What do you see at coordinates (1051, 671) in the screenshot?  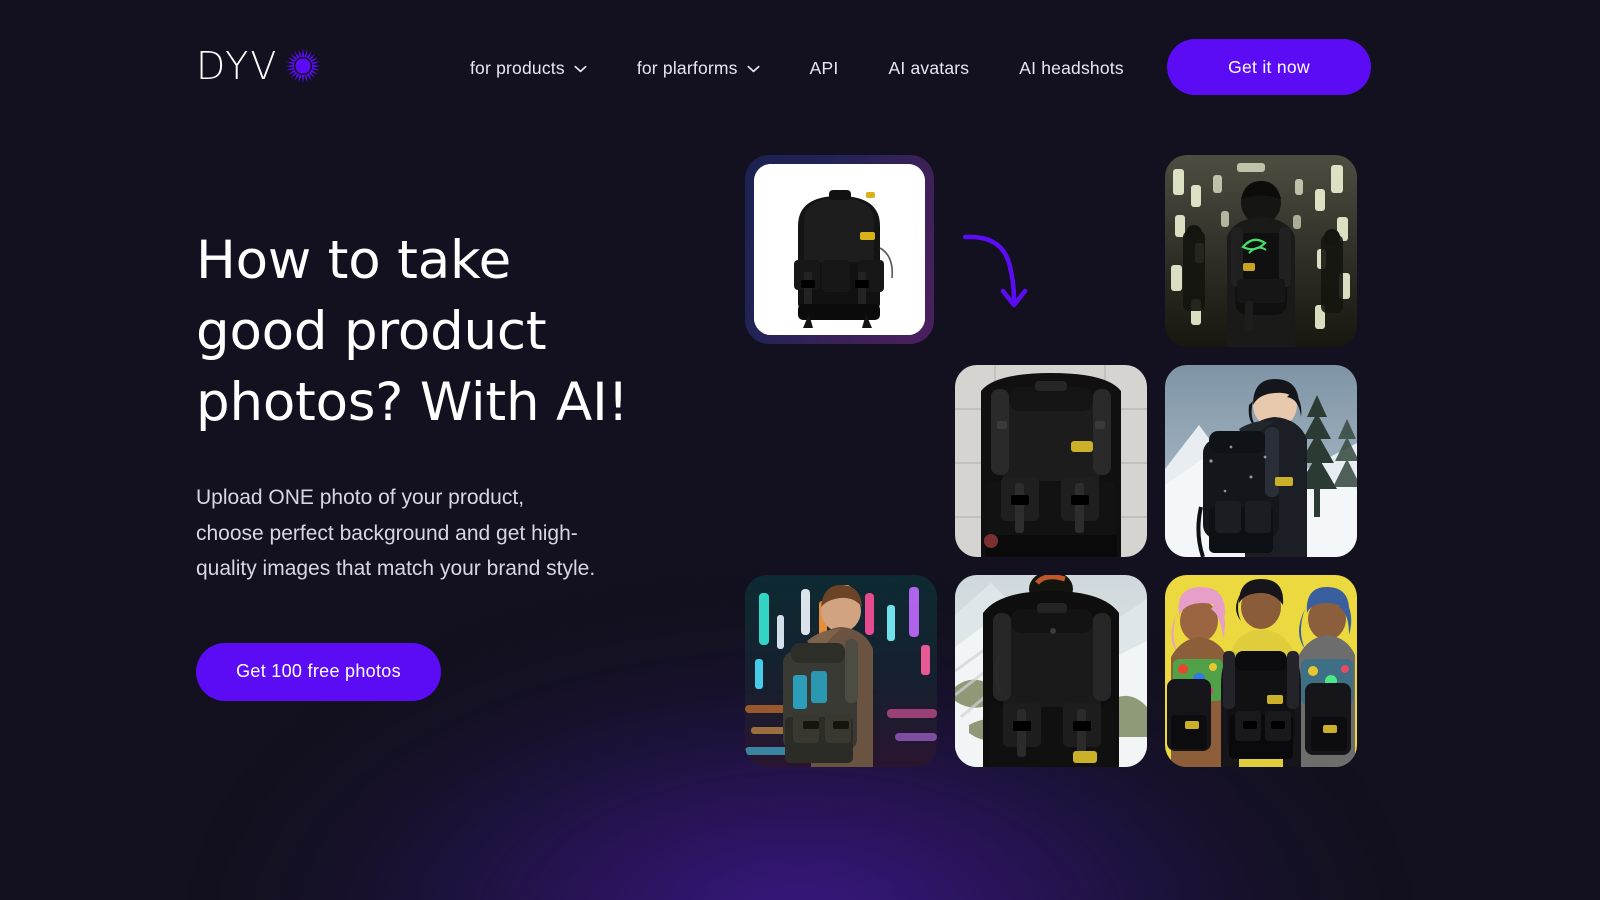 I see `gallery-tile-snow-photo` at bounding box center [1051, 671].